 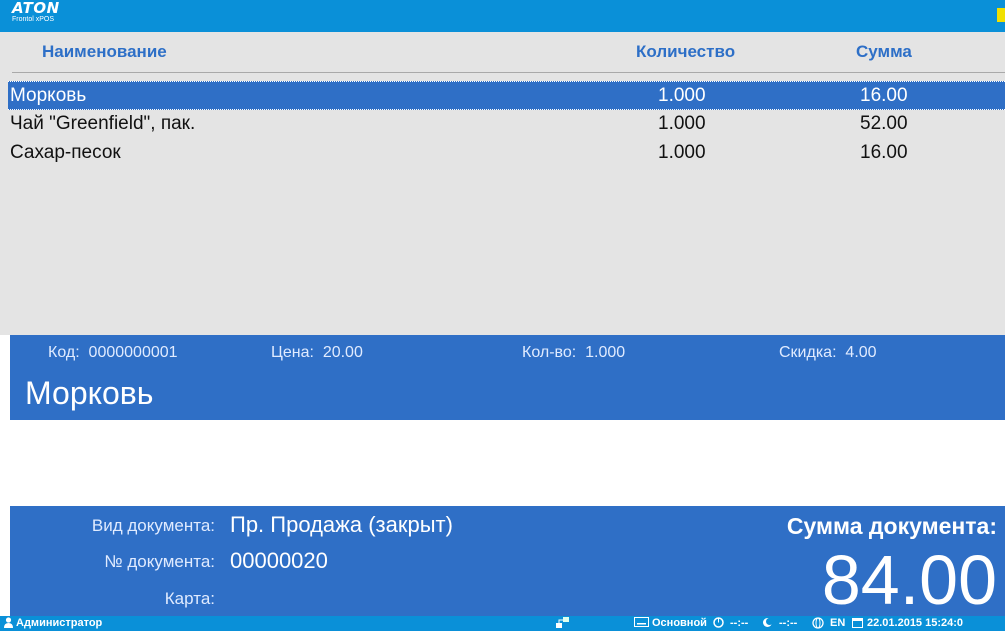 I want to click on qty-value: 1.000, so click(x=605, y=352).